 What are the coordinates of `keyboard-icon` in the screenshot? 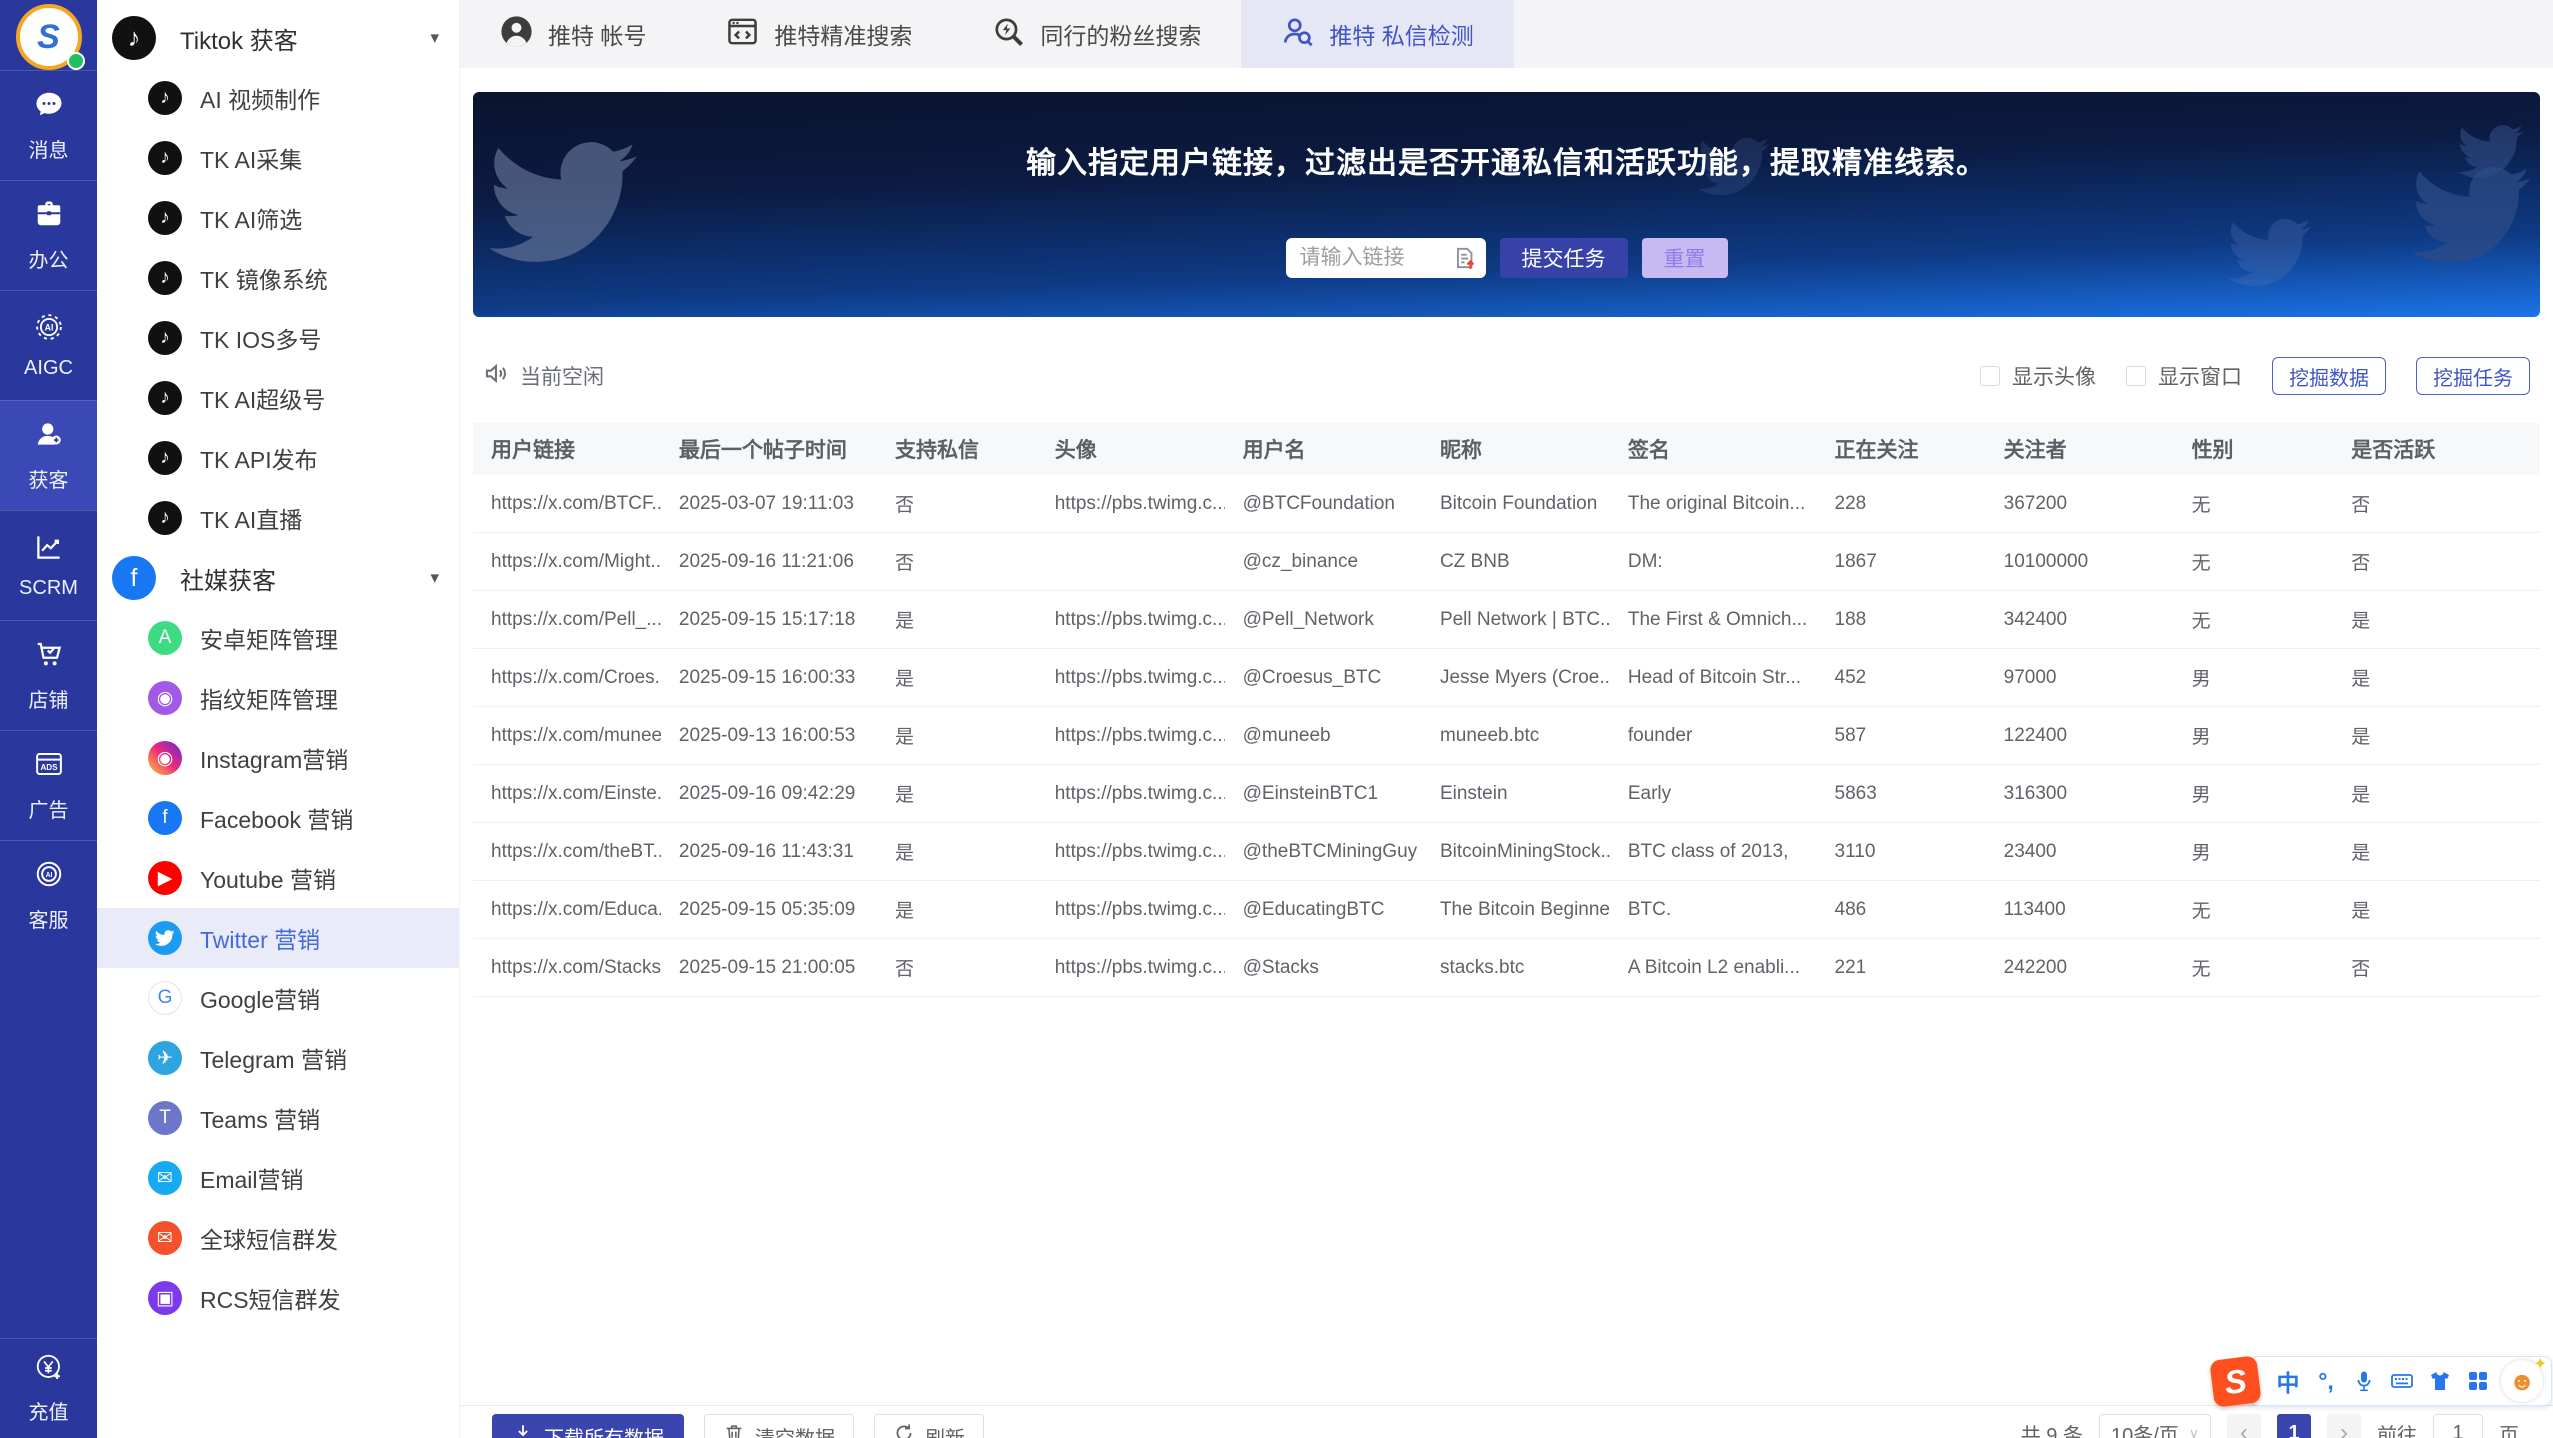 It's located at (2402, 1381).